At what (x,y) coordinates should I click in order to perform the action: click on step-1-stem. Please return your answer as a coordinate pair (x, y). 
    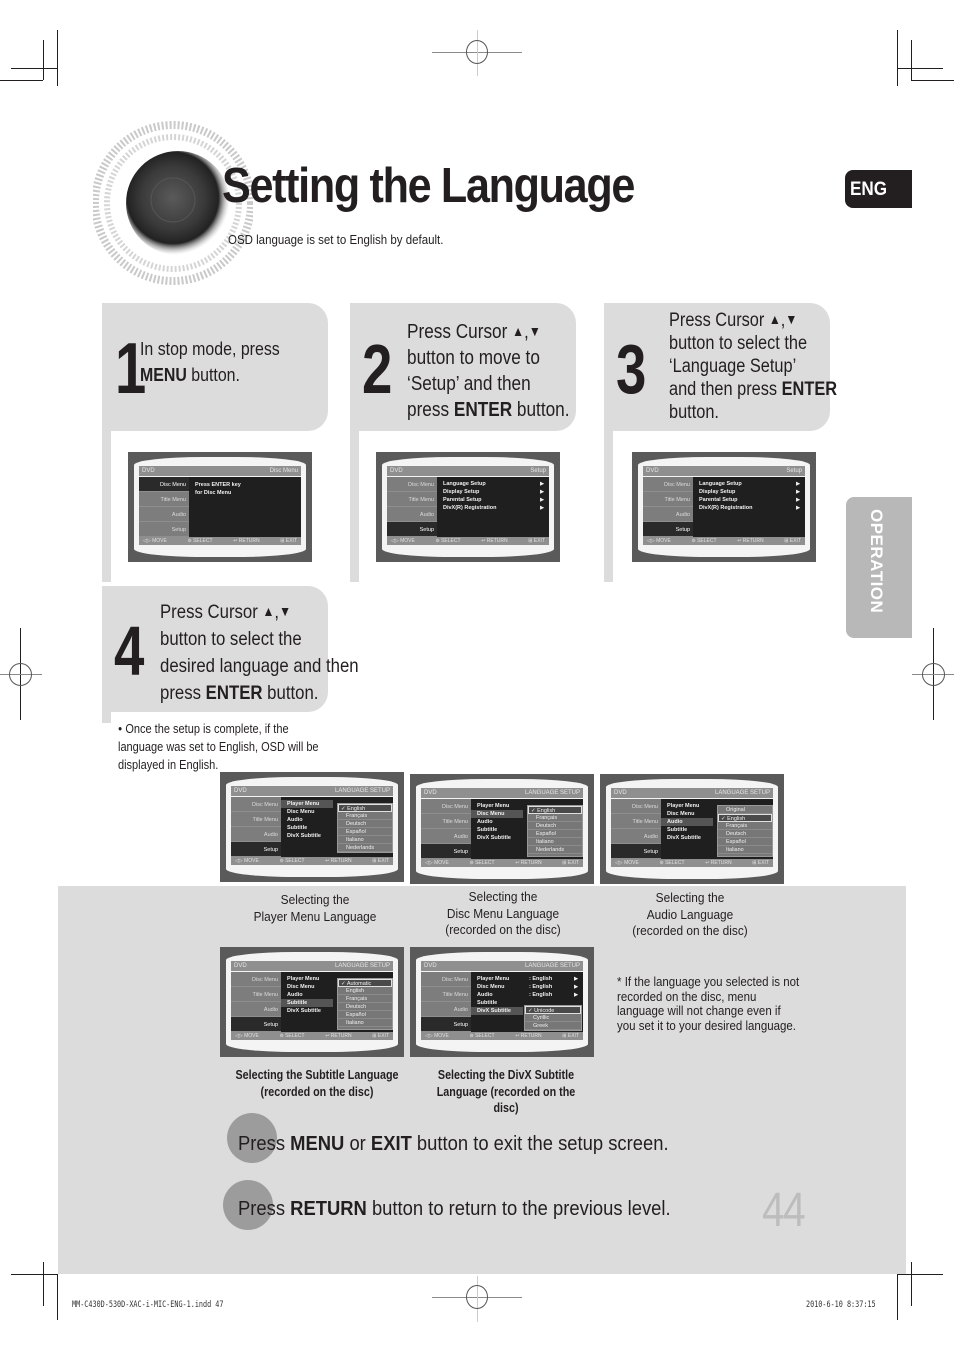
    Looking at the image, I should click on (106, 506).